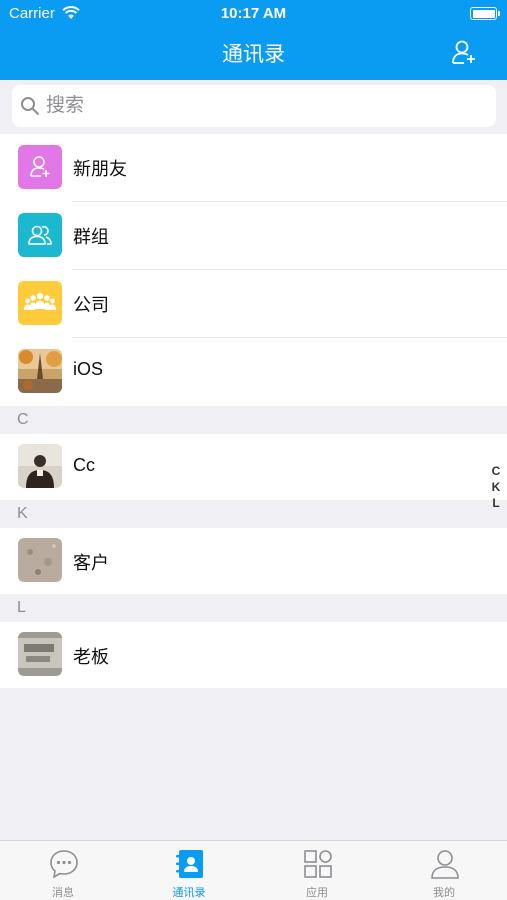  What do you see at coordinates (91, 305) in the screenshot?
I see `list-item-label: 公司` at bounding box center [91, 305].